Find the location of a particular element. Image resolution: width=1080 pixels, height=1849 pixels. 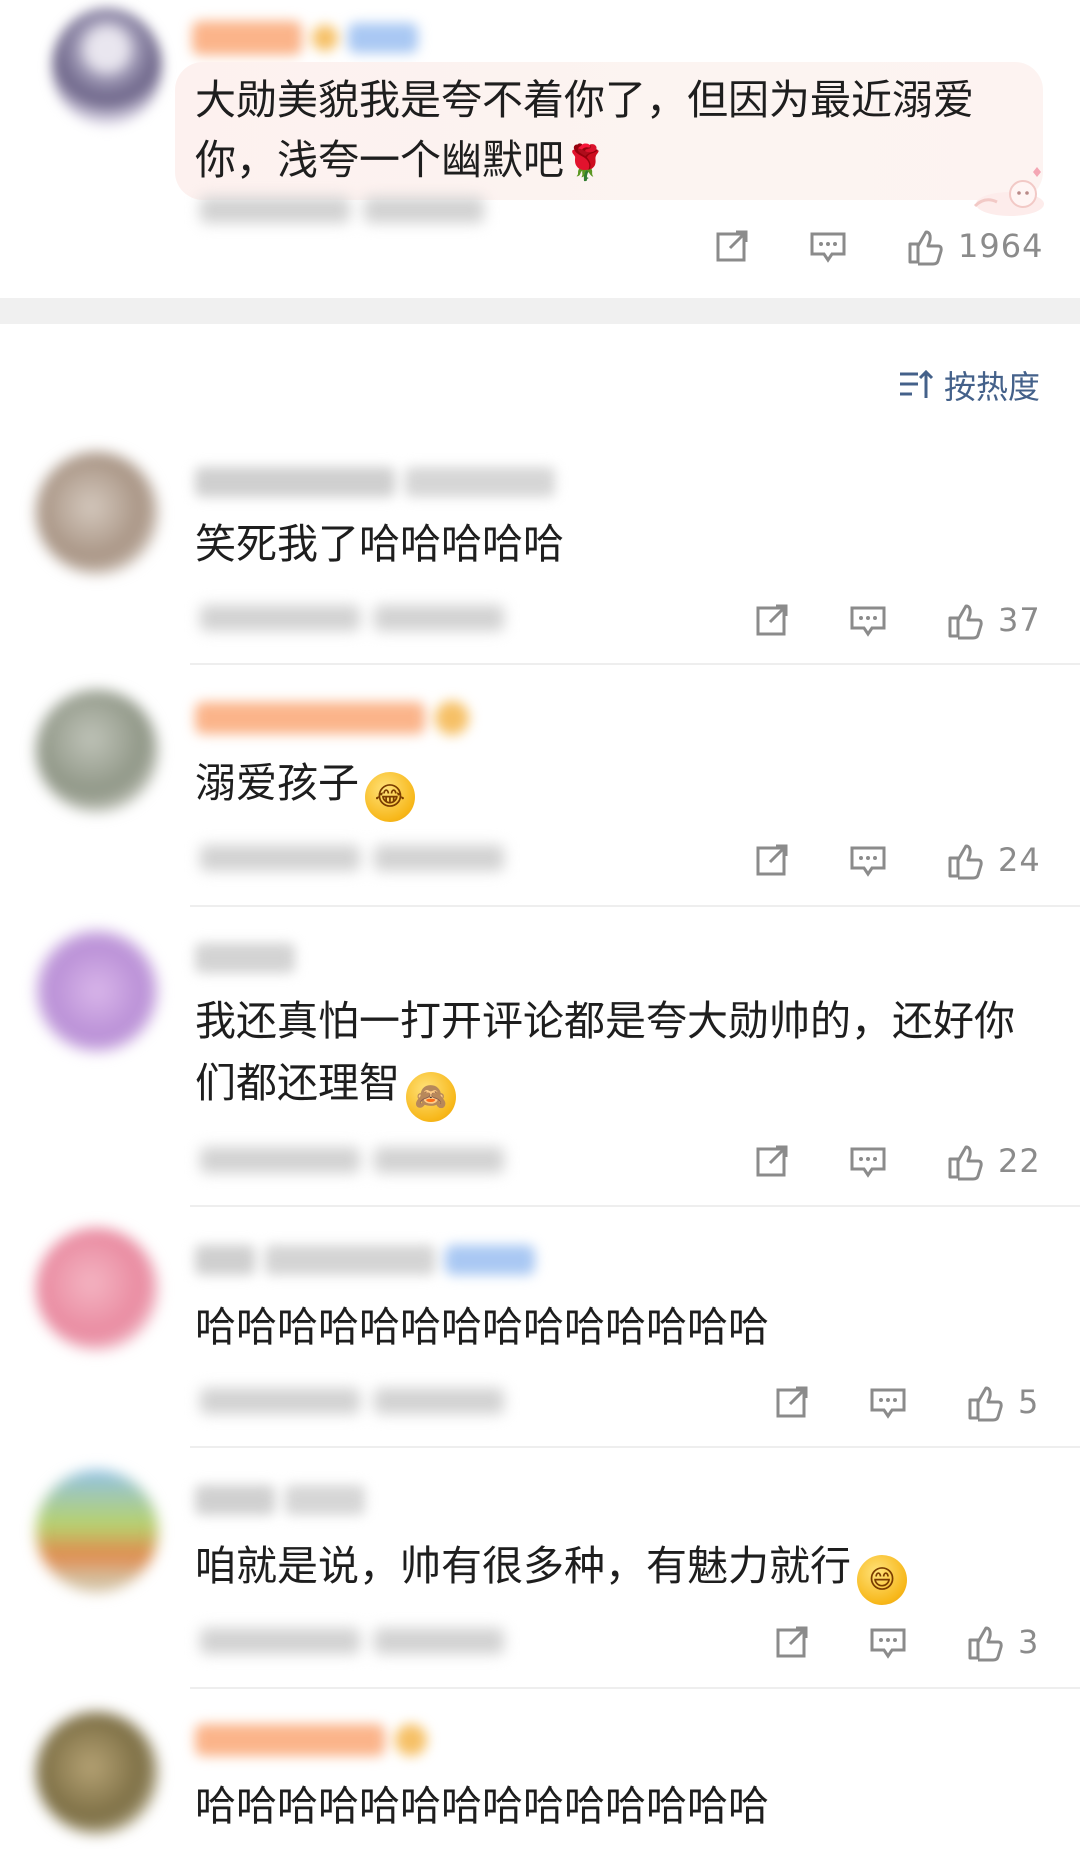

sort-toggle: 按热度 is located at coordinates (969, 385).